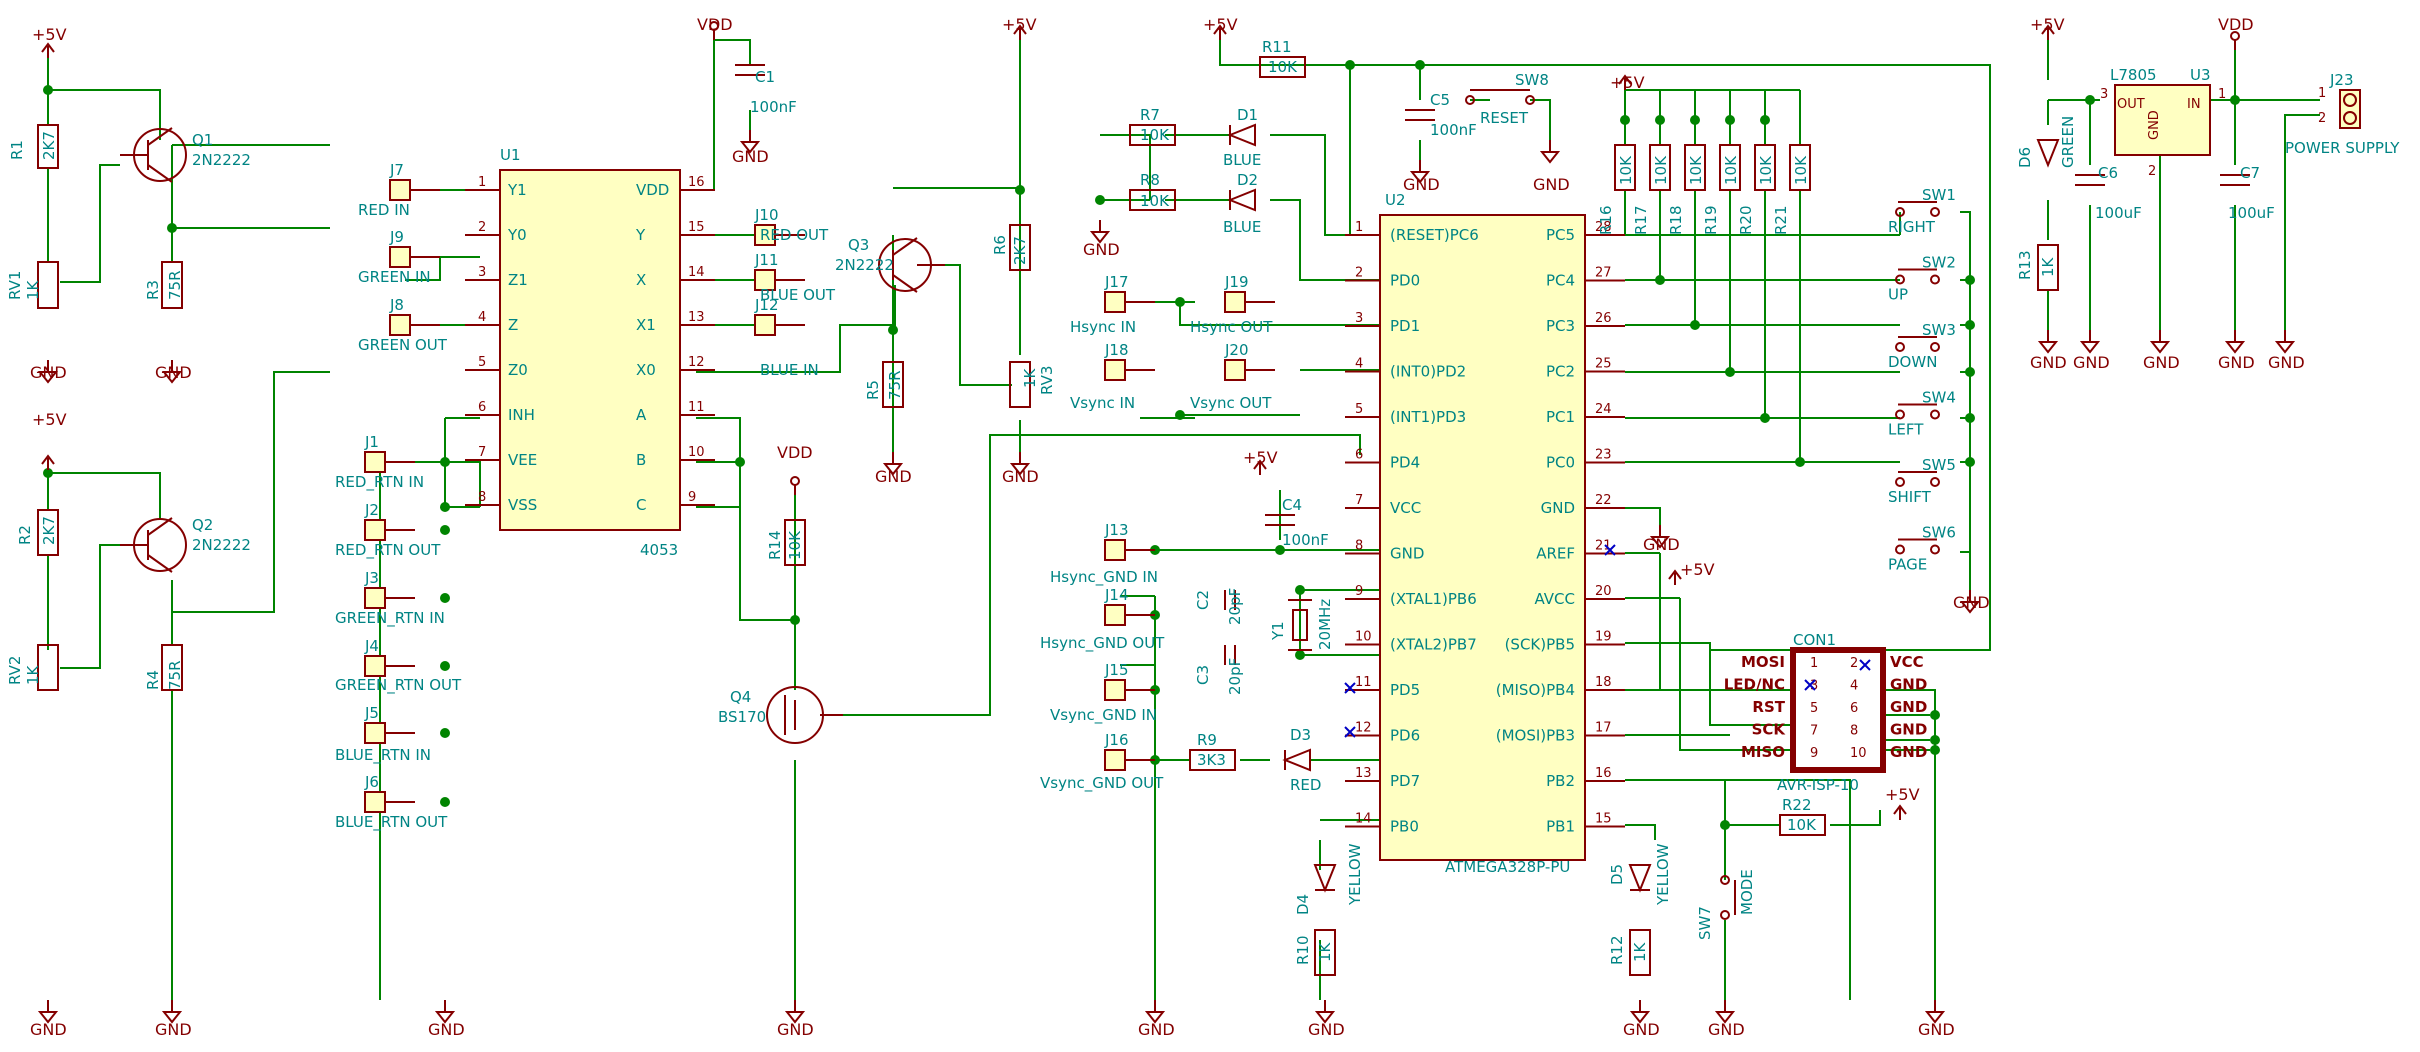  What do you see at coordinates (1858, 753) in the screenshot?
I see `con1-pin-num: 10` at bounding box center [1858, 753].